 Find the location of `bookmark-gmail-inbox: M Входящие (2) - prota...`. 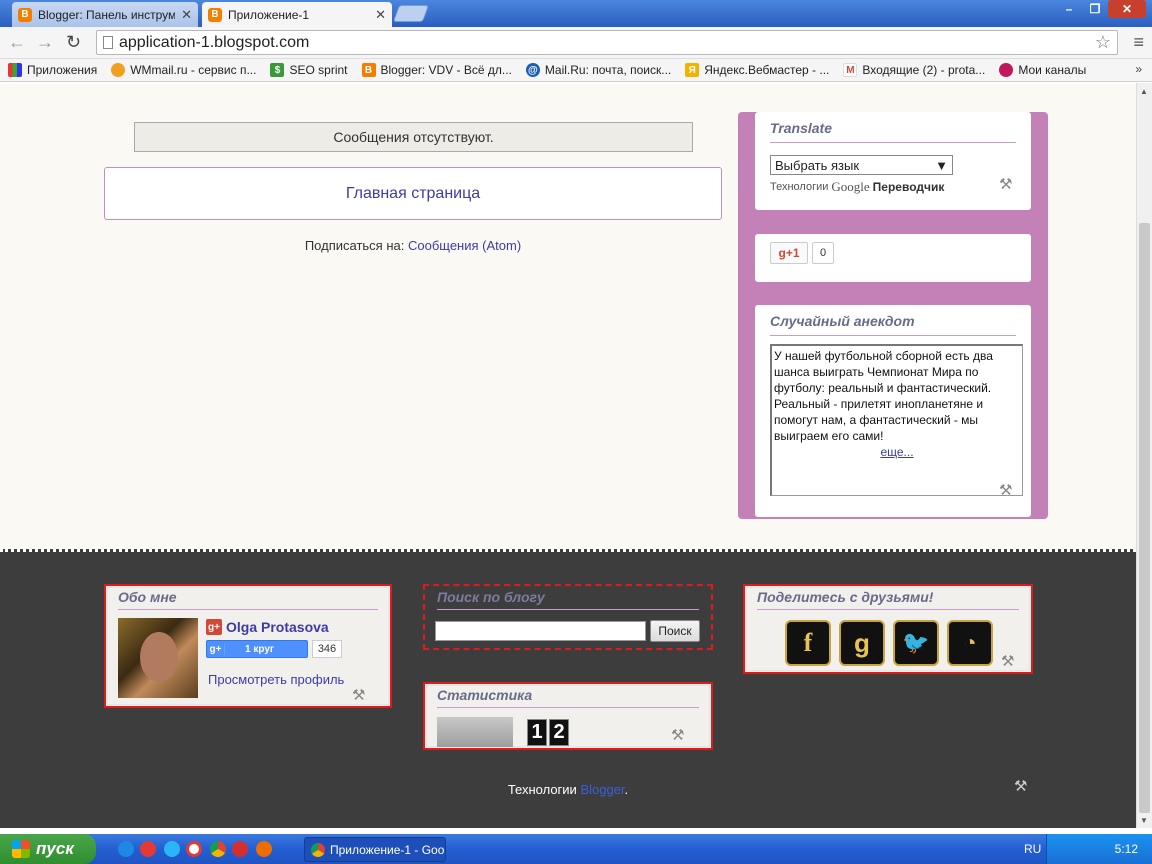

bookmark-gmail-inbox: M Входящие (2) - prota... is located at coordinates (914, 70).